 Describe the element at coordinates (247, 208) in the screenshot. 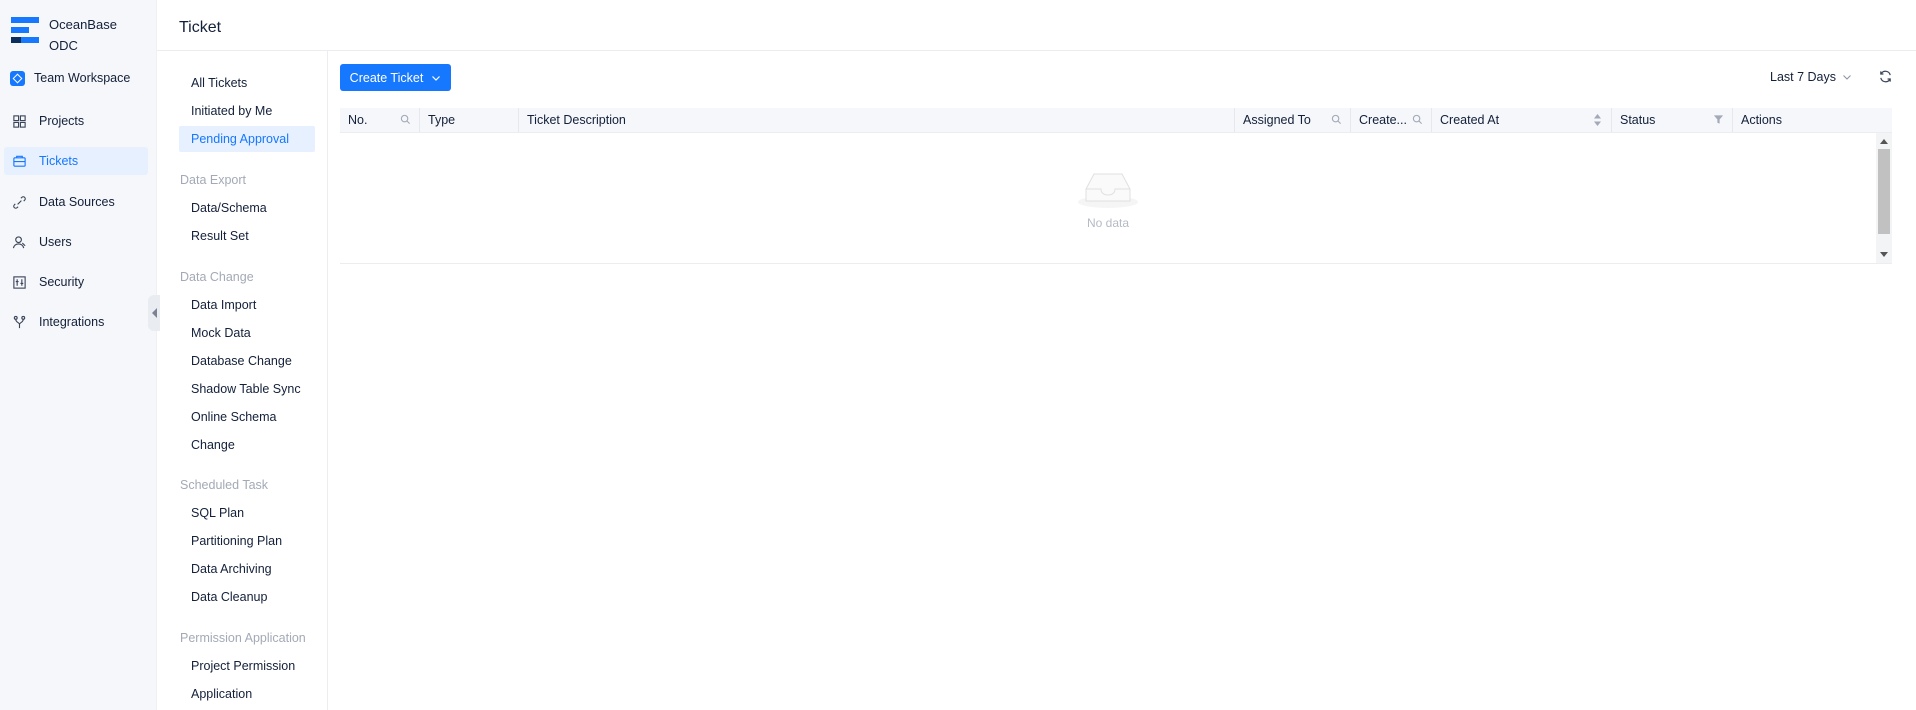

I see `category-data-schema: Data/Schema` at that location.